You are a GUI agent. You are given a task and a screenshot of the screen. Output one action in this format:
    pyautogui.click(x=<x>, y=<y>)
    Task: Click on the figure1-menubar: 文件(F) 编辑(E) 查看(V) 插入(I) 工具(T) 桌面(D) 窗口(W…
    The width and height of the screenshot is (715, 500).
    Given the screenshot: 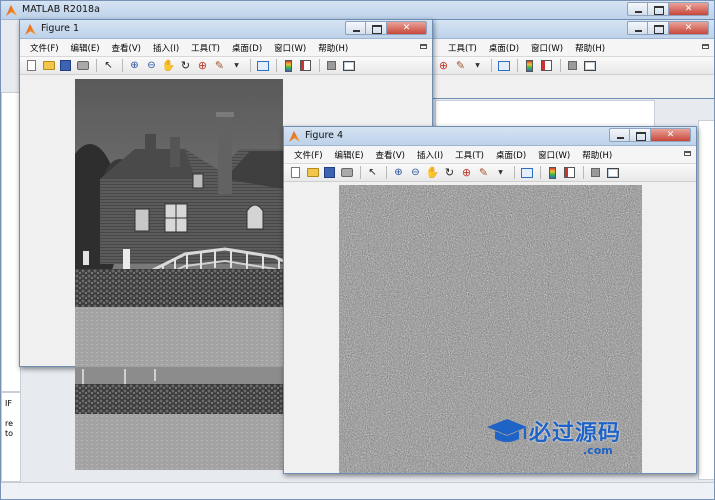 What is the action you would take?
    pyautogui.click(x=226, y=47)
    